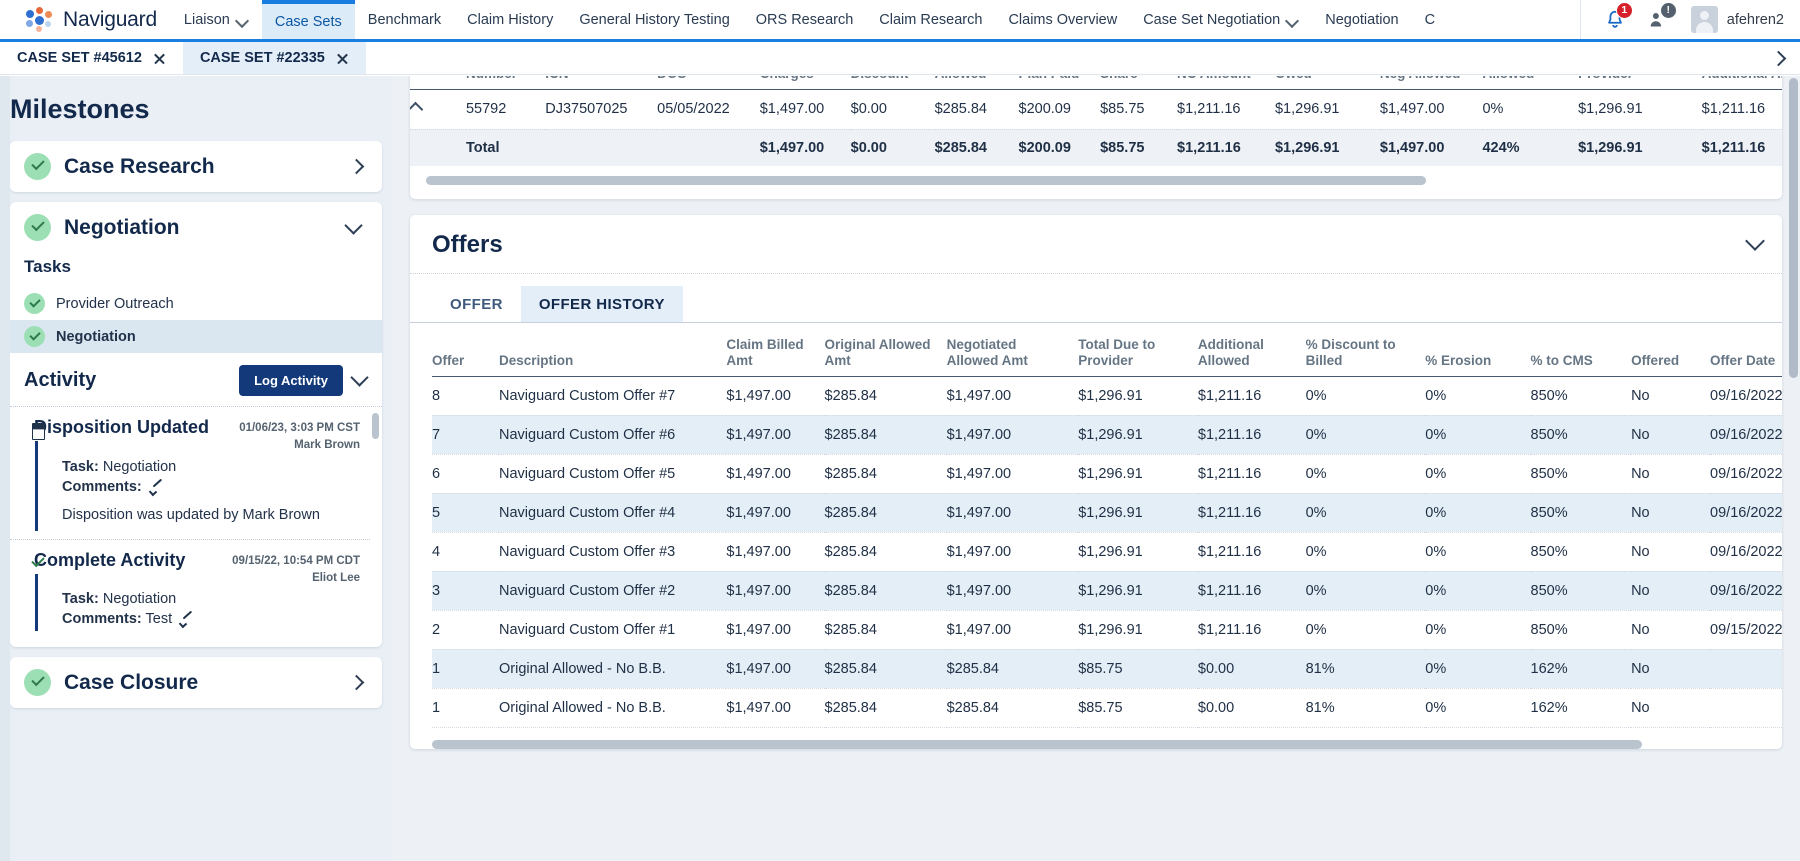 Image resolution: width=1800 pixels, height=861 pixels. Describe the element at coordinates (926, 180) in the screenshot. I see `claims-horizontal-scrollbar` at that location.